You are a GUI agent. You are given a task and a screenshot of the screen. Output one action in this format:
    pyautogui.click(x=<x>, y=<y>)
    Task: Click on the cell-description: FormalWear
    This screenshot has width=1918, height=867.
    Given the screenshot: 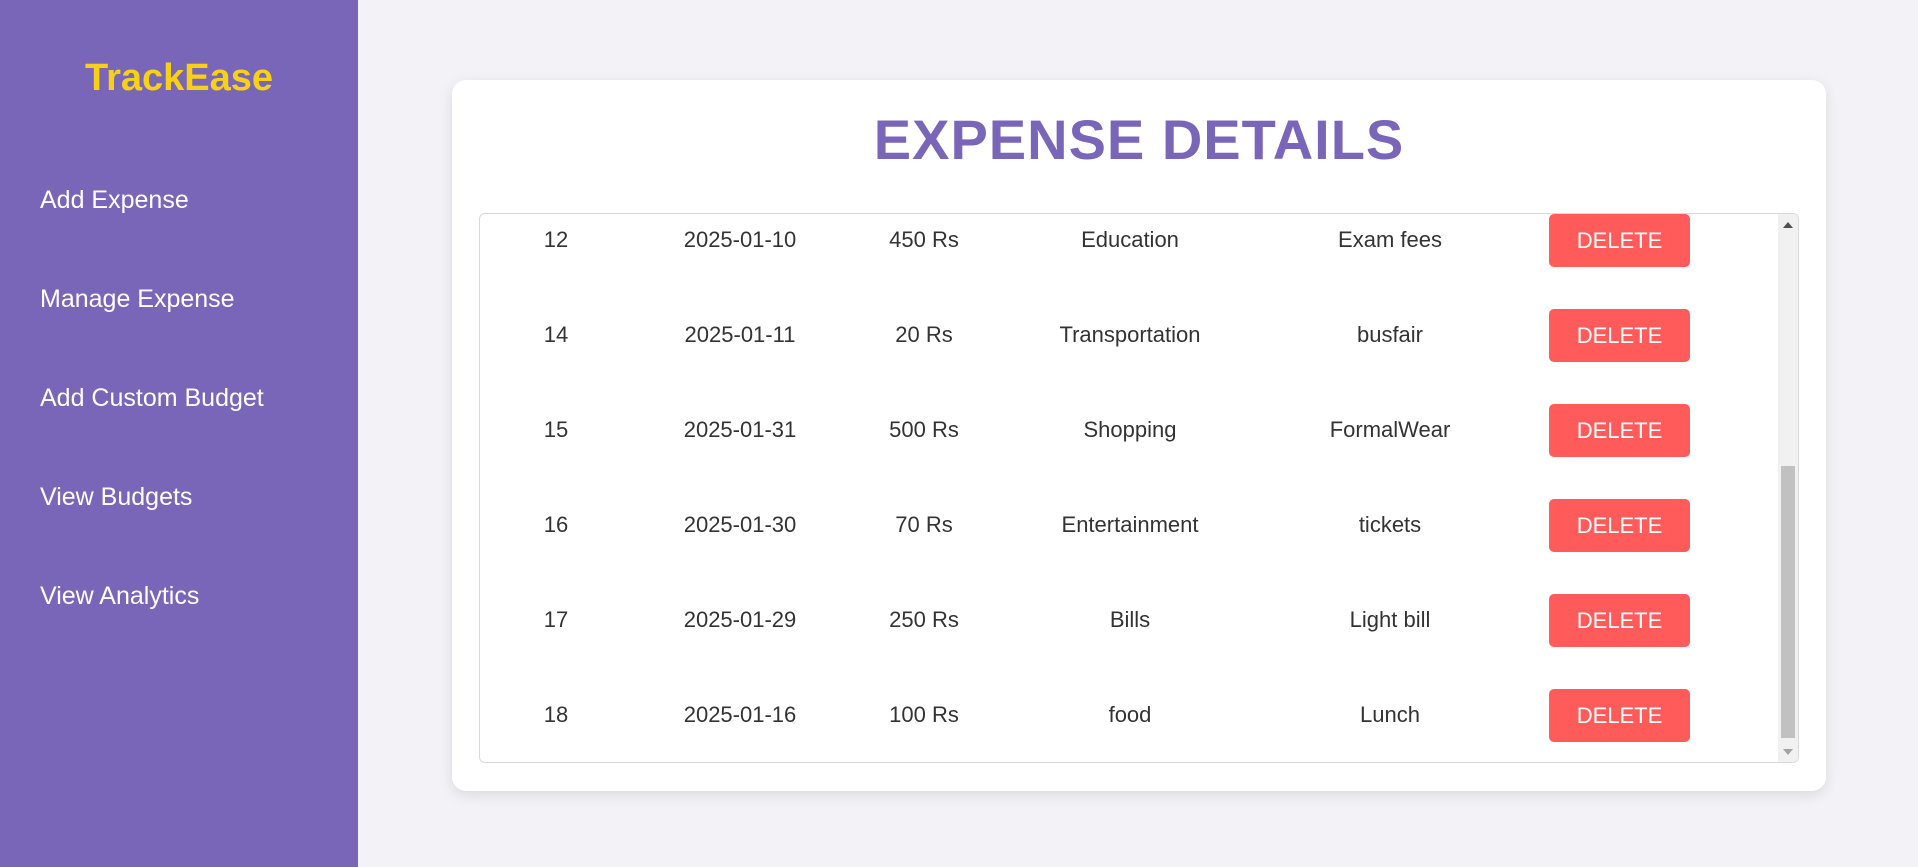 What is the action you would take?
    pyautogui.click(x=1390, y=429)
    